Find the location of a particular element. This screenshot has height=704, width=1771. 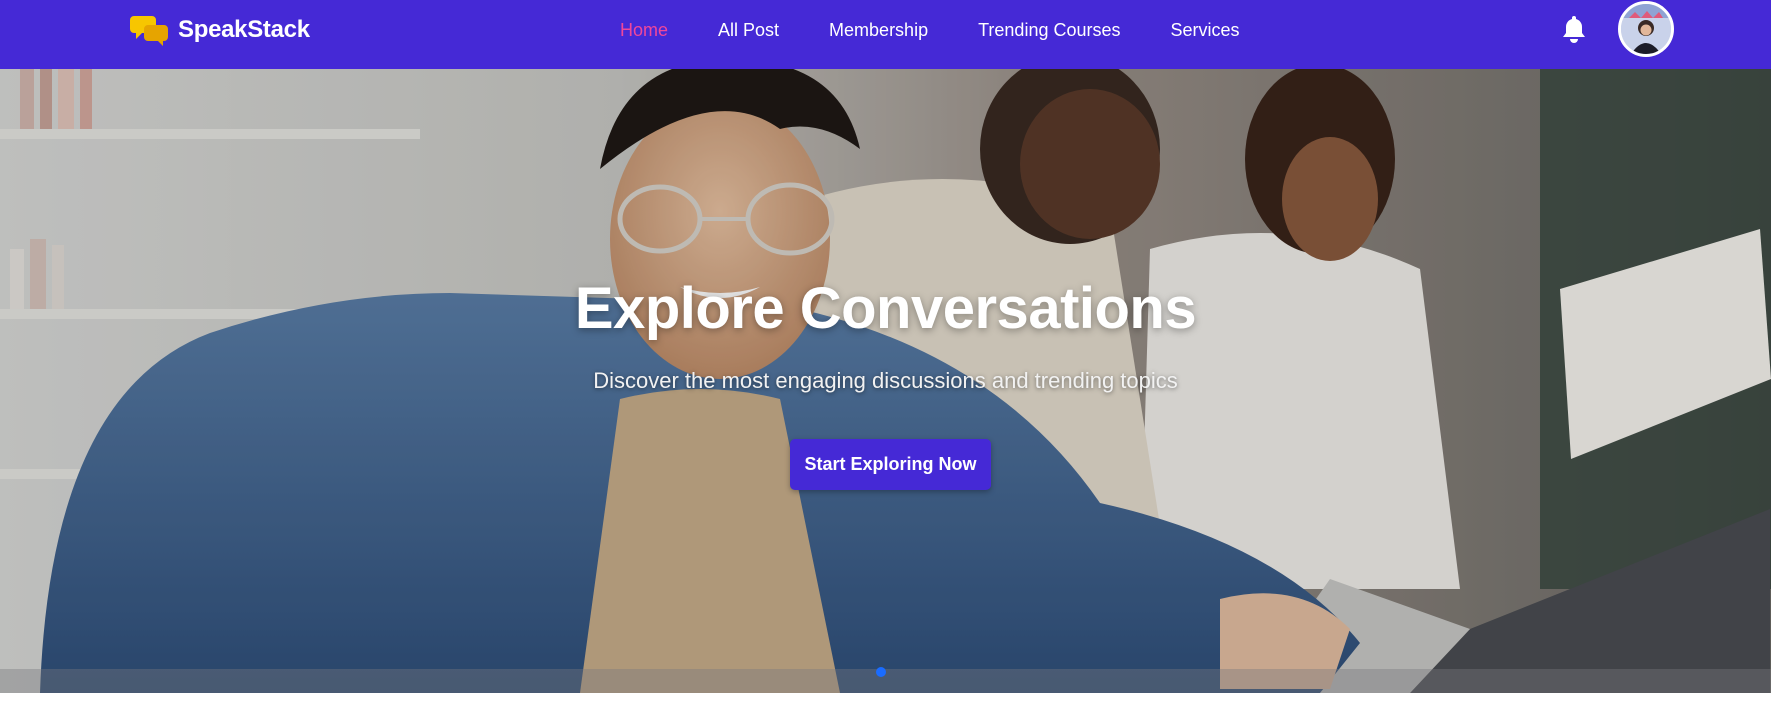

chat-bubbles-icon is located at coordinates (150, 30).